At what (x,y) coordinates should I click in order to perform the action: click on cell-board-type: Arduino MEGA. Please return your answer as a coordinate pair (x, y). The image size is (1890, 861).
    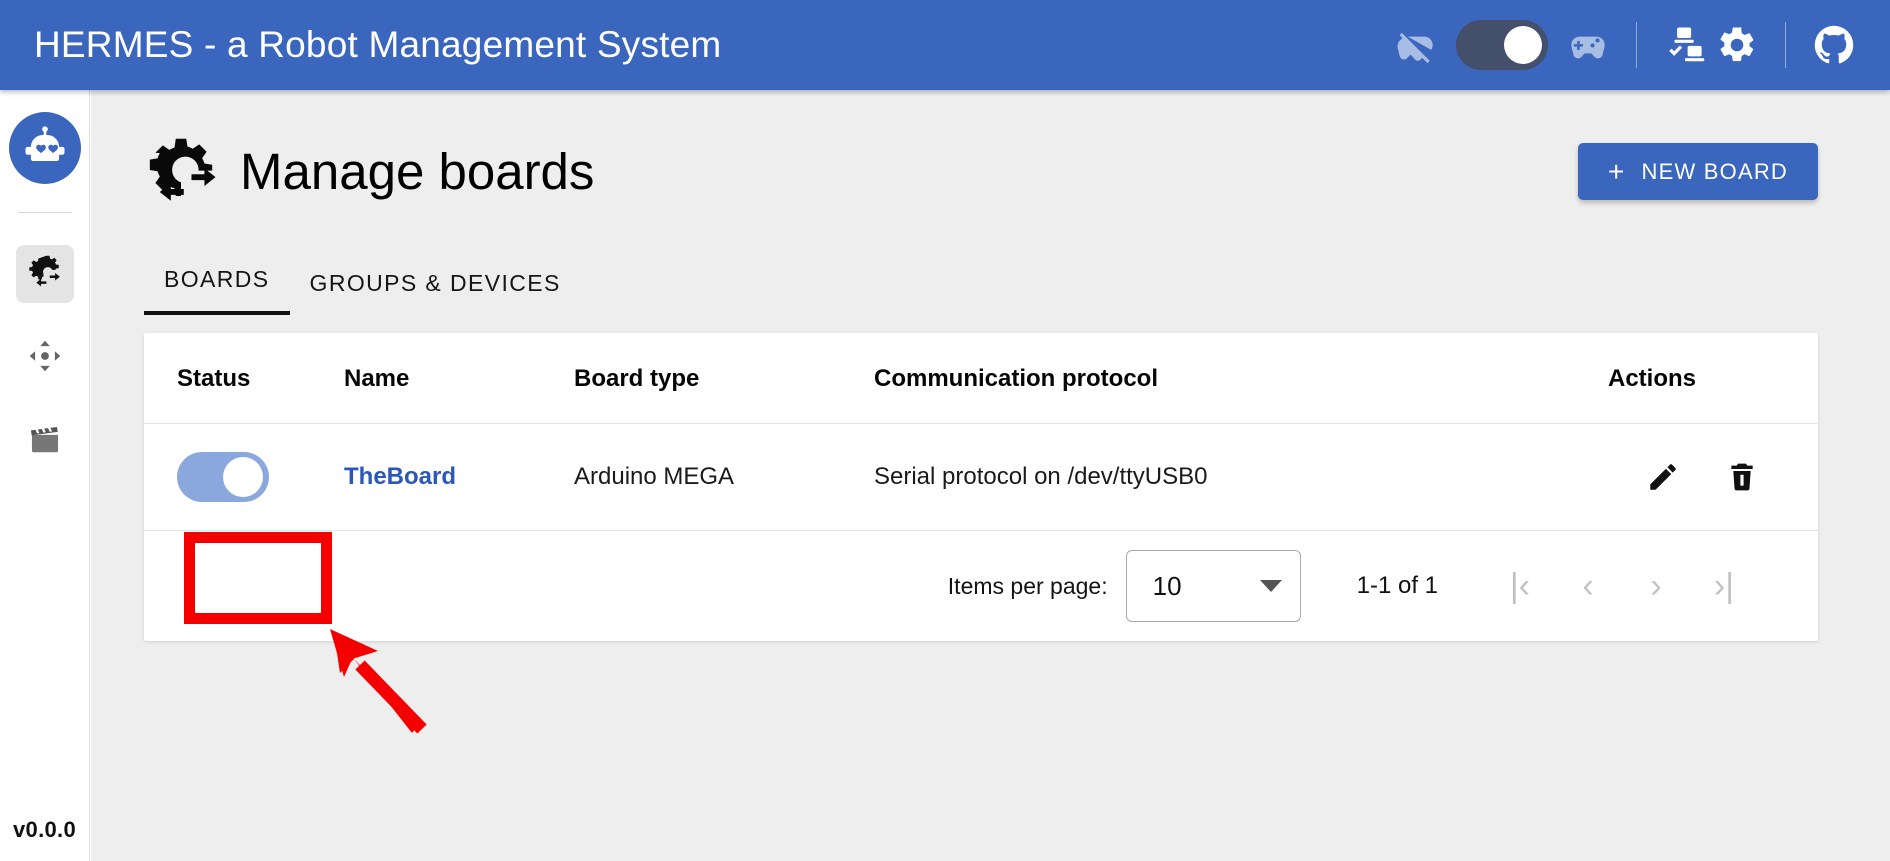
    Looking at the image, I should click on (724, 477).